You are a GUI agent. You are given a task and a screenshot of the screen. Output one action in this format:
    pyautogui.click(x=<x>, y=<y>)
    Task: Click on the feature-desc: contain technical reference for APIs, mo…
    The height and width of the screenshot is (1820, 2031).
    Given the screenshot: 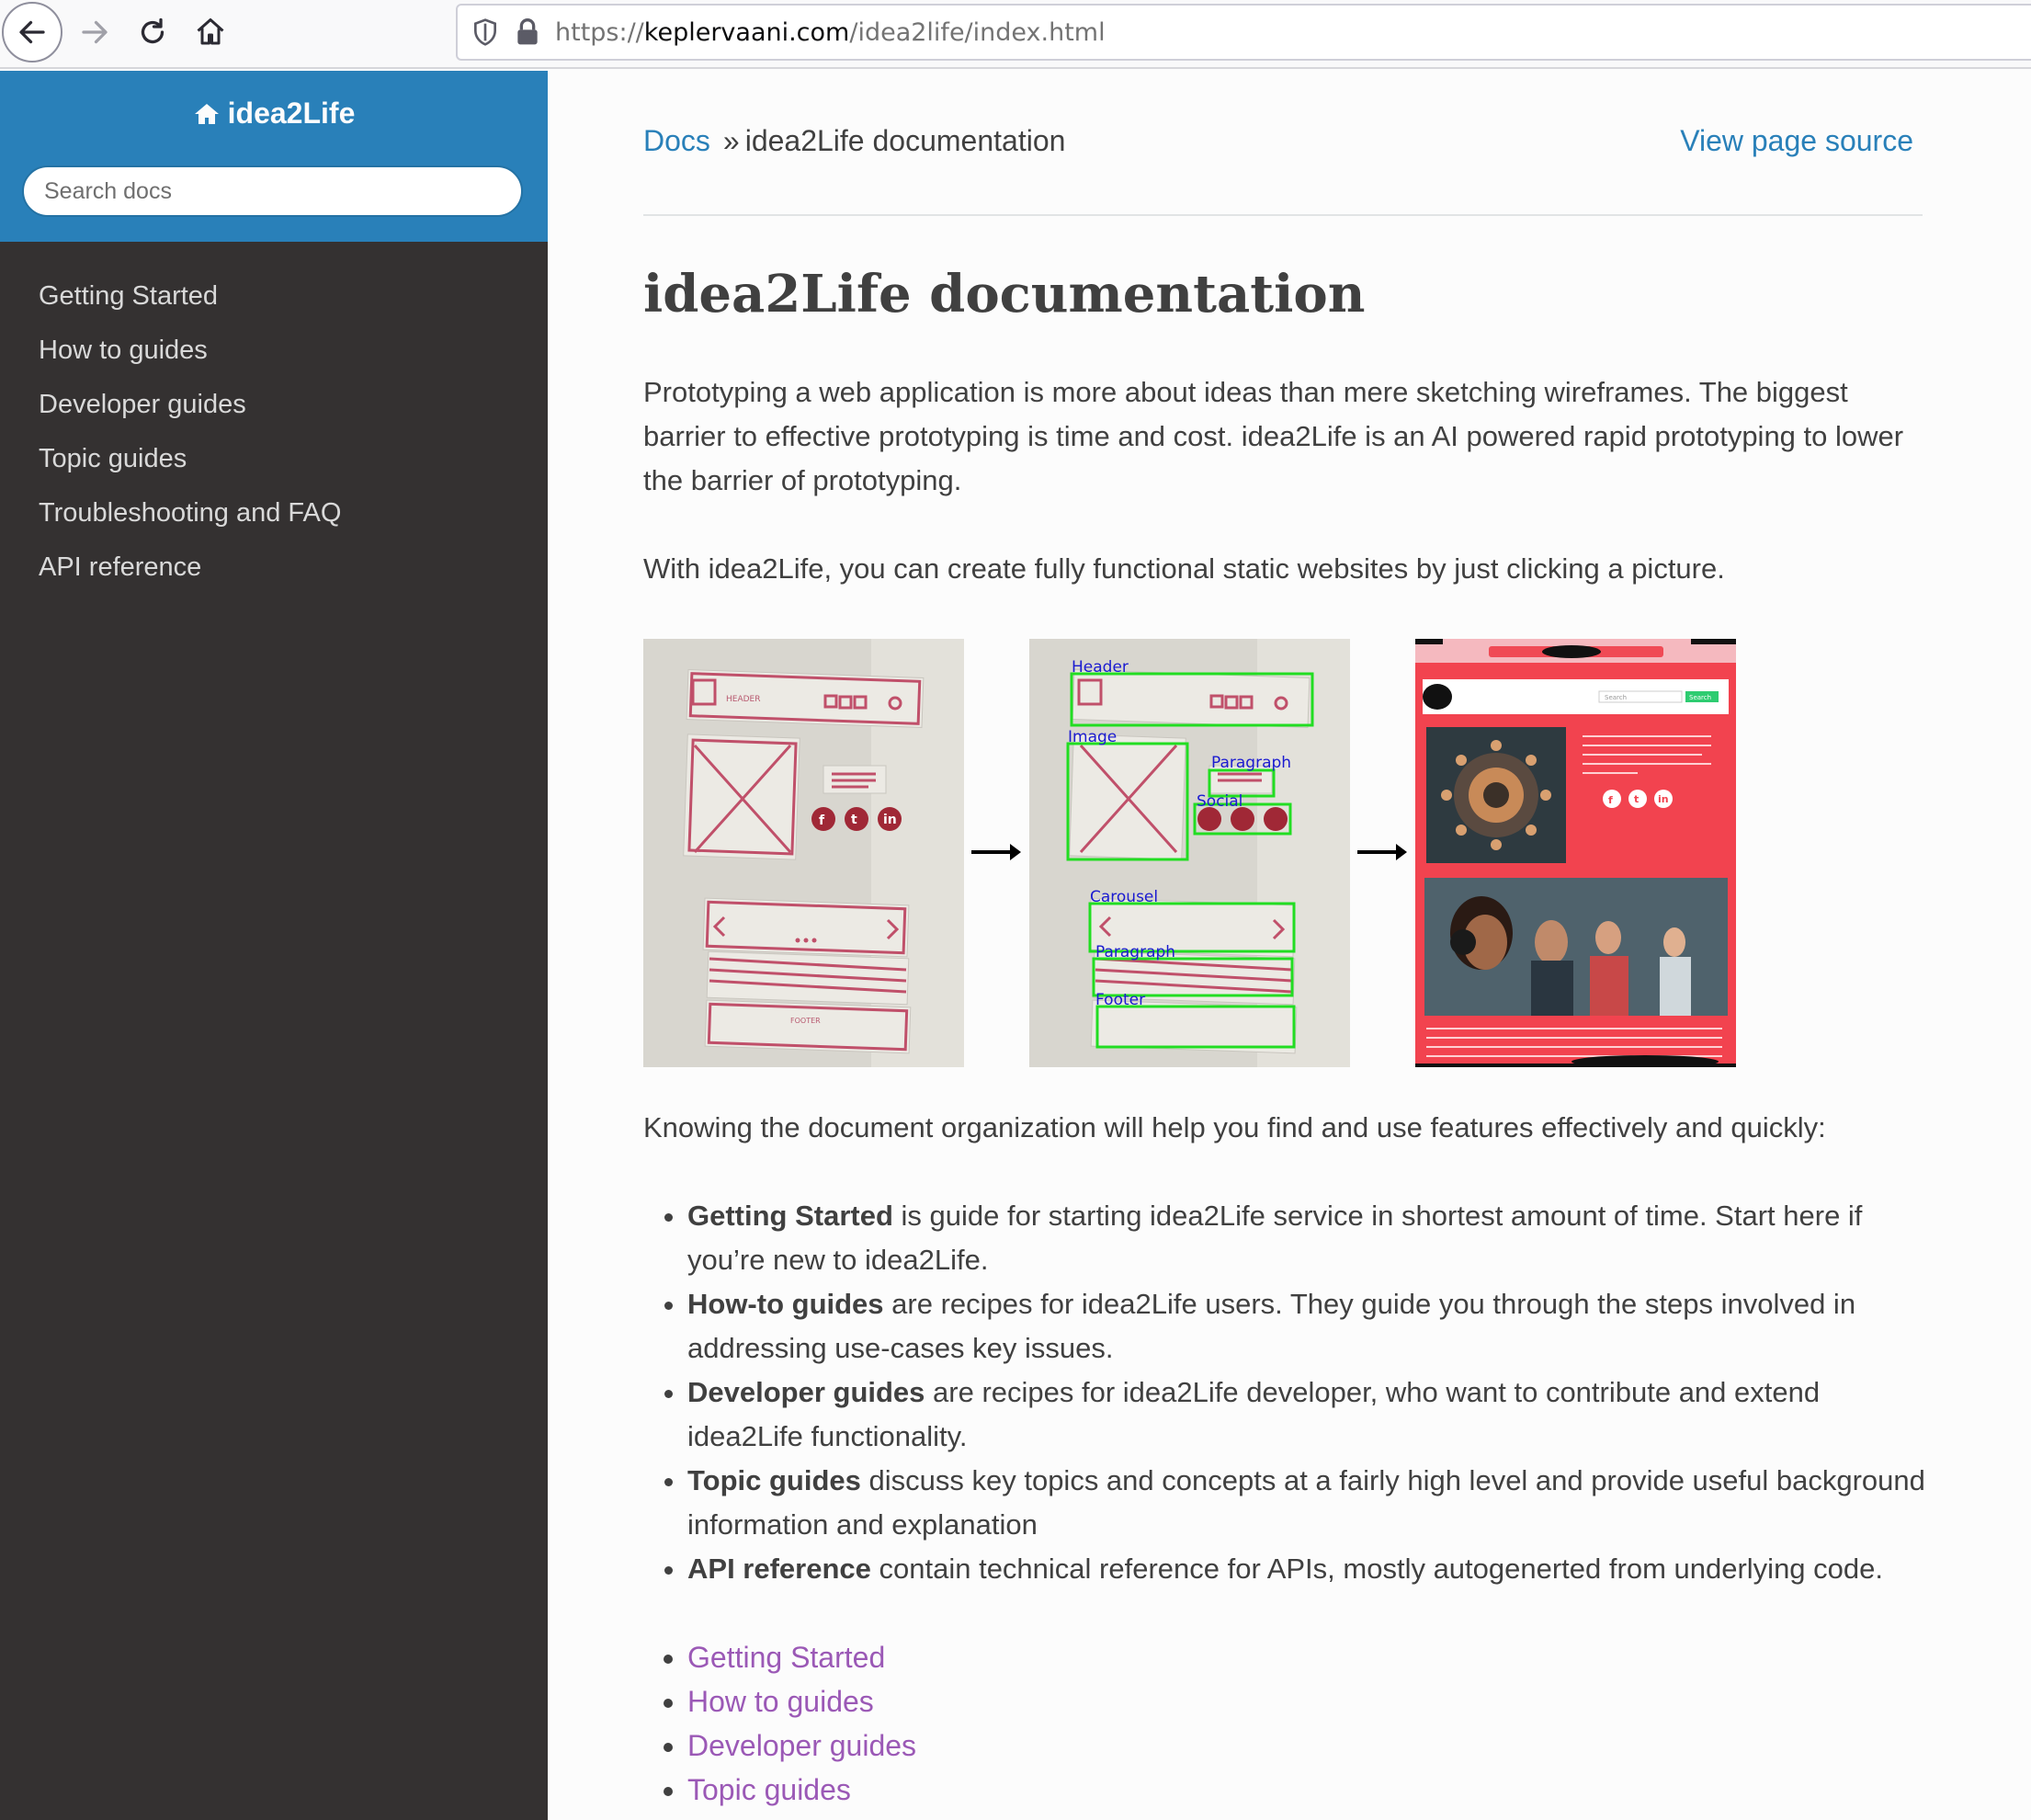 What is the action you would take?
    pyautogui.click(x=1377, y=1569)
    